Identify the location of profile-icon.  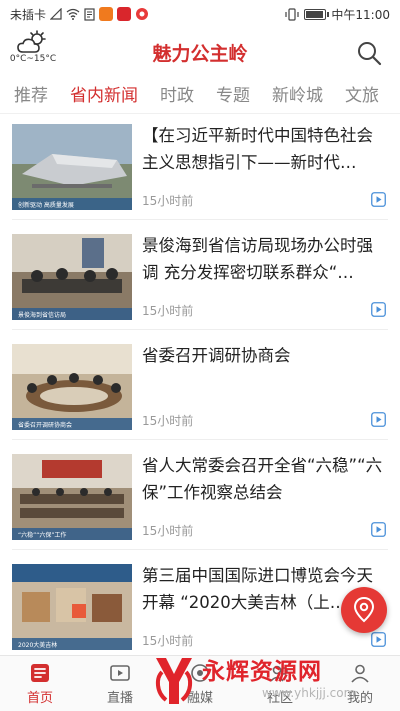
(360, 673).